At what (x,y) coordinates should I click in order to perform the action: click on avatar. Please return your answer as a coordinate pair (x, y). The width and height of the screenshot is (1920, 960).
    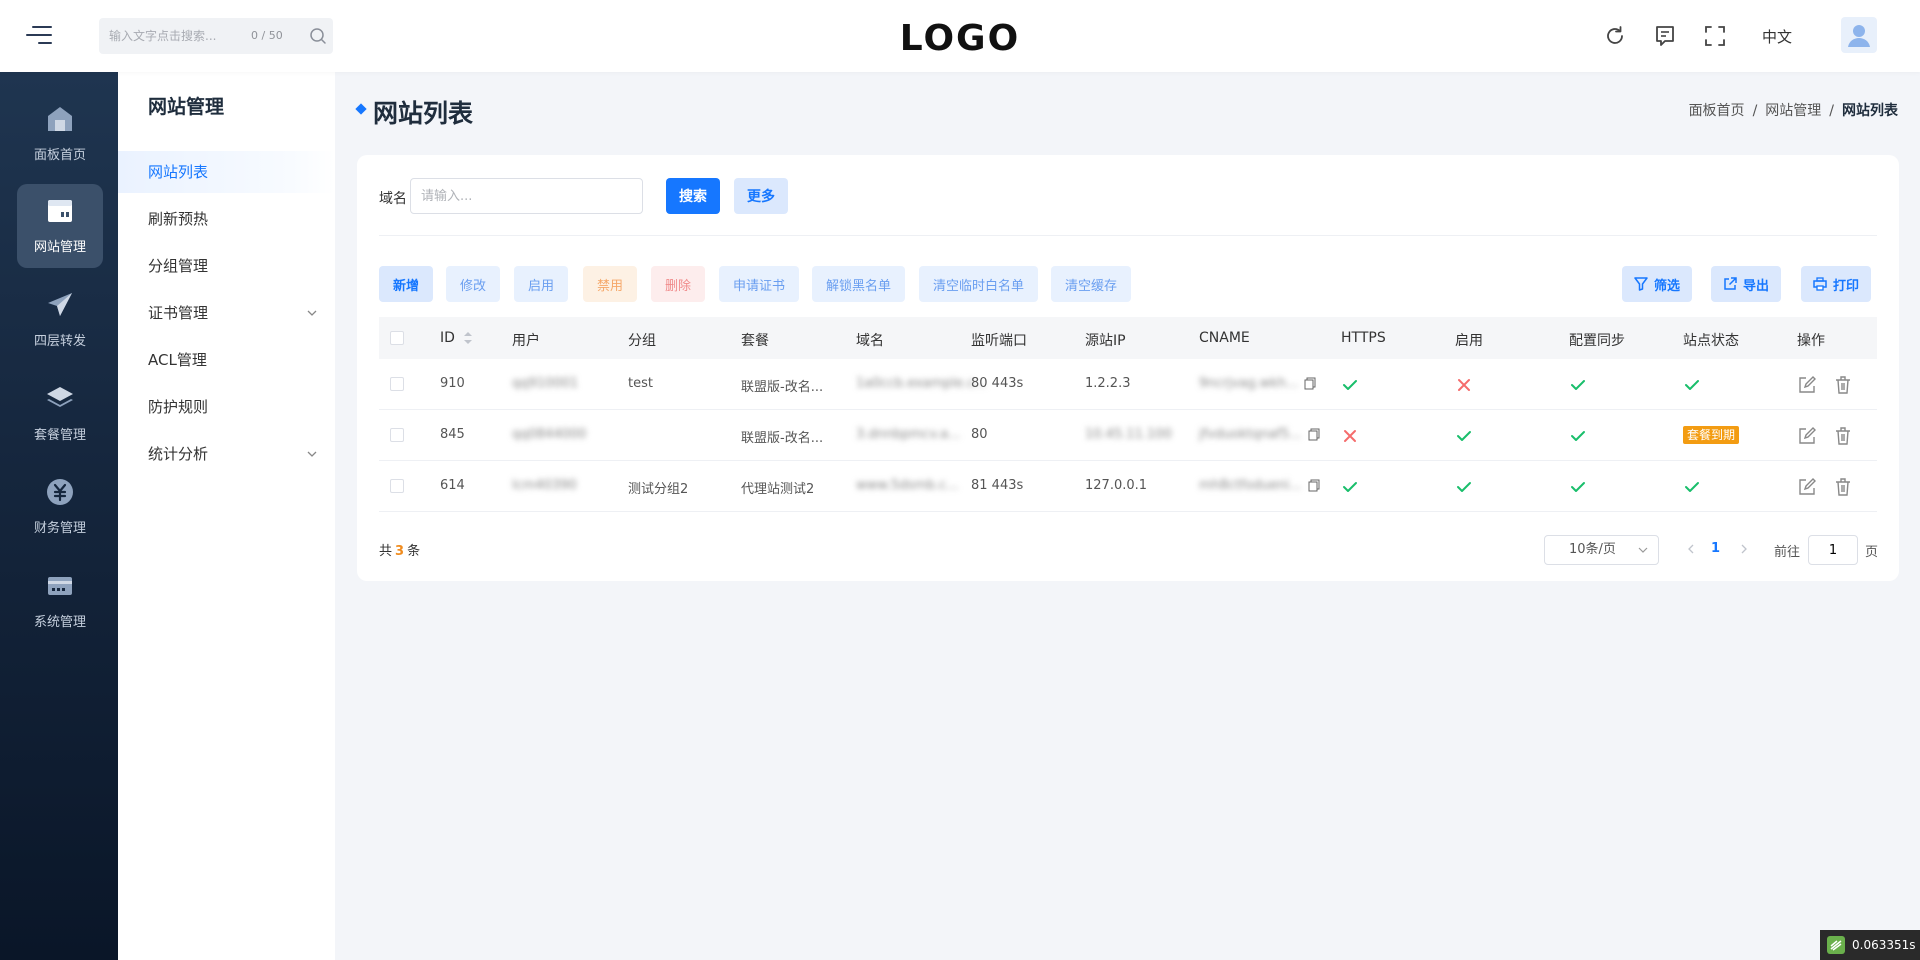
    Looking at the image, I should click on (1859, 35).